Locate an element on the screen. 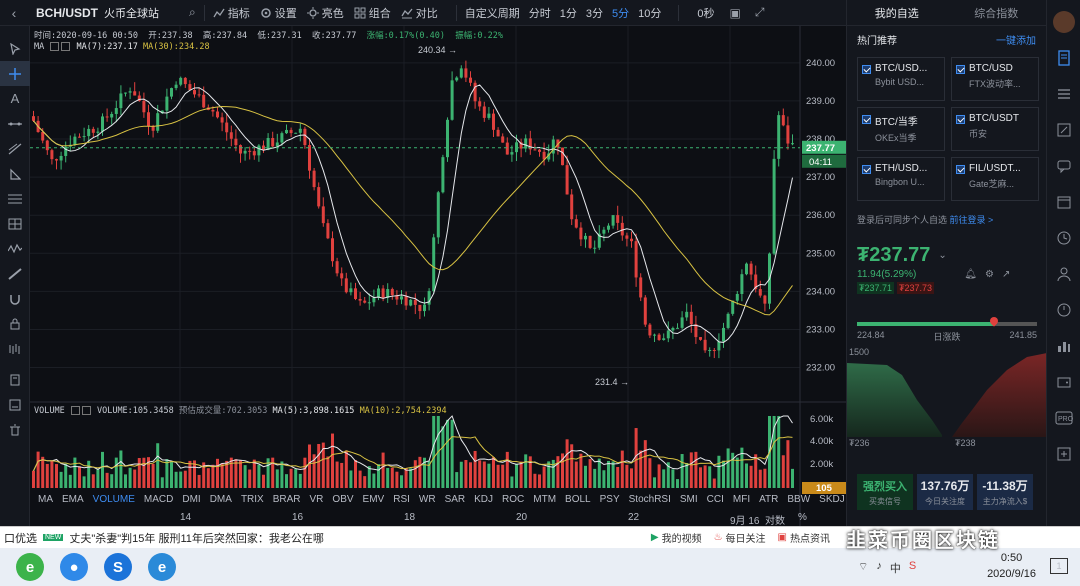 The image size is (1080, 586). indicator-tab: StochRSI is located at coordinates (650, 501).